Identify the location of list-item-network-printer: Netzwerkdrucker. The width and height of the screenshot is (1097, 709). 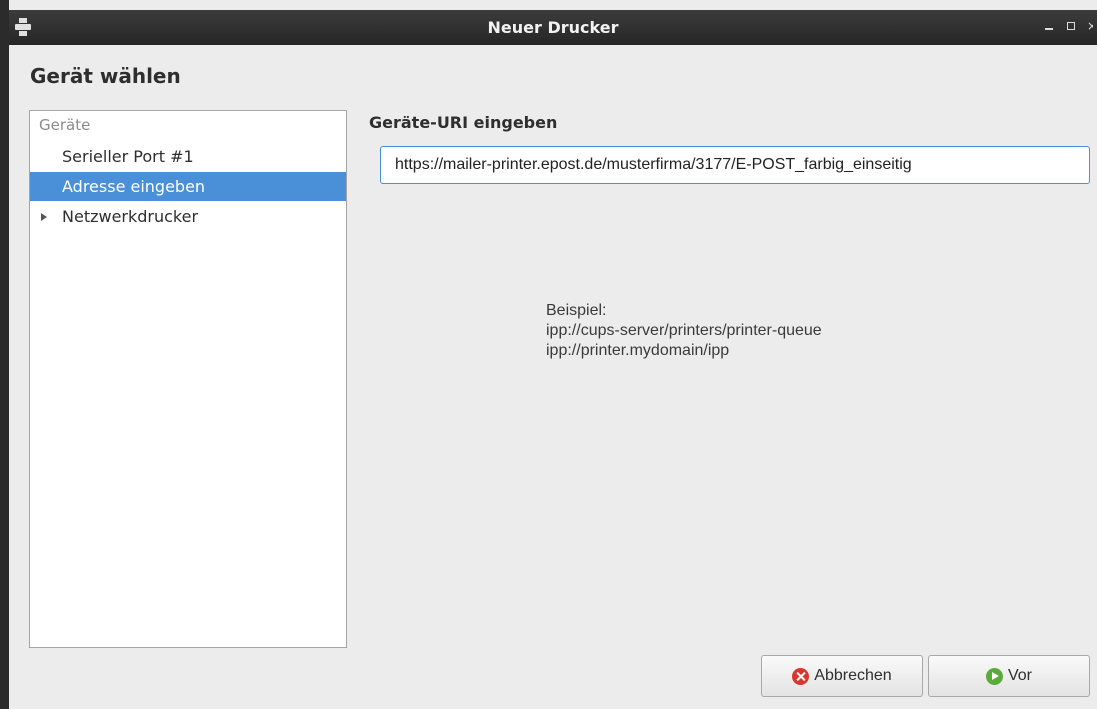
(188, 216).